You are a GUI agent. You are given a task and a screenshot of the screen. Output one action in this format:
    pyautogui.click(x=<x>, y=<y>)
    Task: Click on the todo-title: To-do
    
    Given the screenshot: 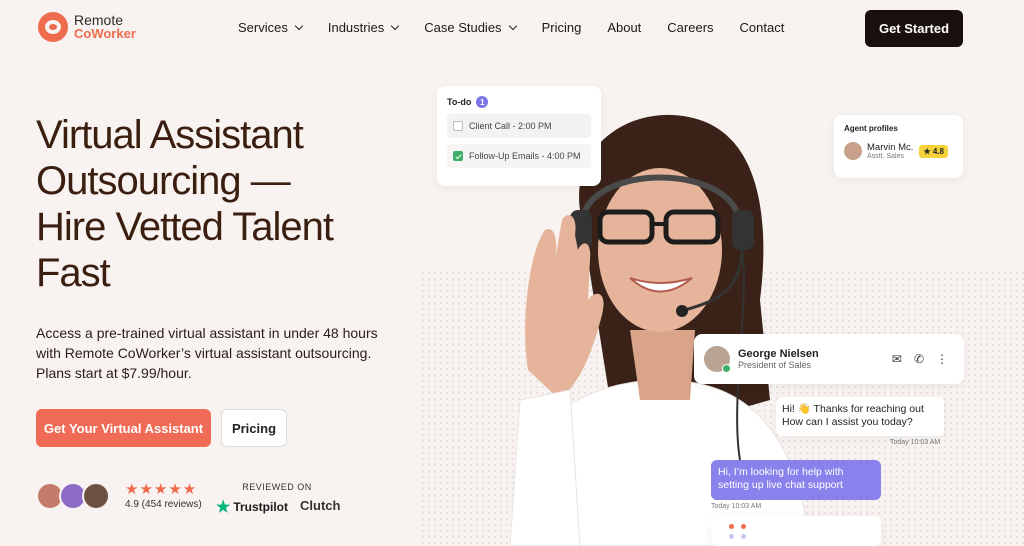 What is the action you would take?
    pyautogui.click(x=459, y=102)
    